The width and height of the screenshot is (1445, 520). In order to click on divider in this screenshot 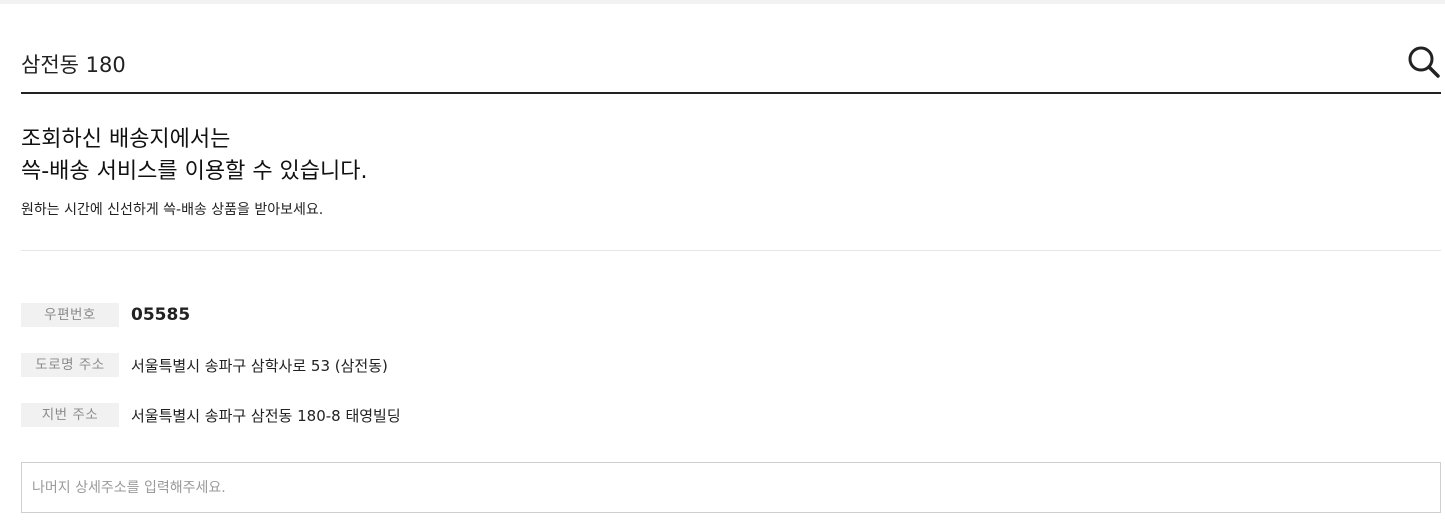, I will do `click(731, 250)`.